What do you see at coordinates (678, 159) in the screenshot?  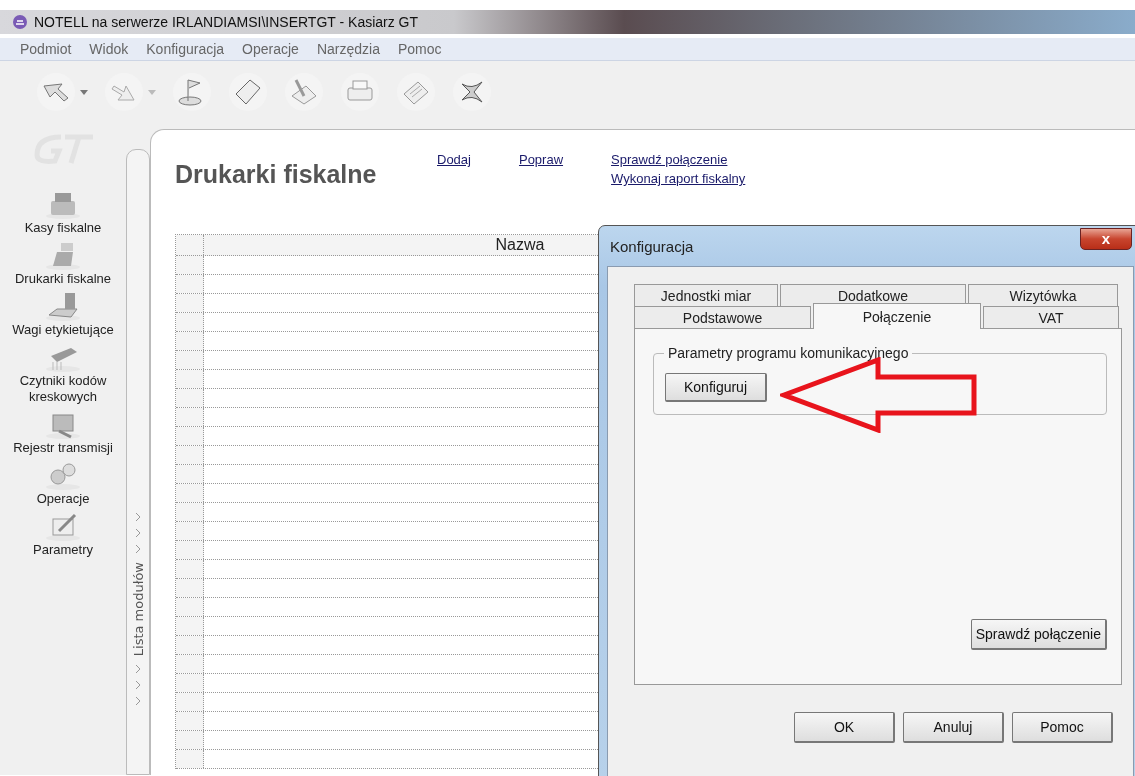 I see `action-link: Sprawdź połączenie` at bounding box center [678, 159].